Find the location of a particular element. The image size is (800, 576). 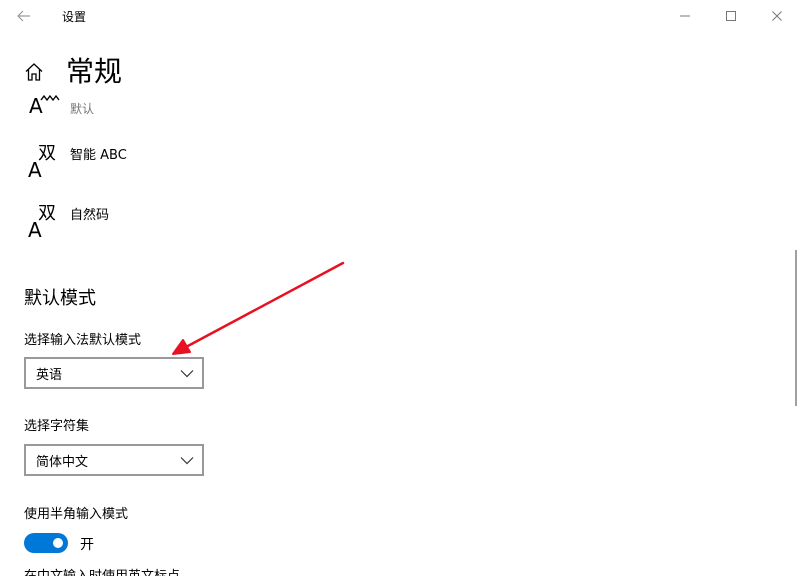

svg-text: A is located at coordinates (36, 106).